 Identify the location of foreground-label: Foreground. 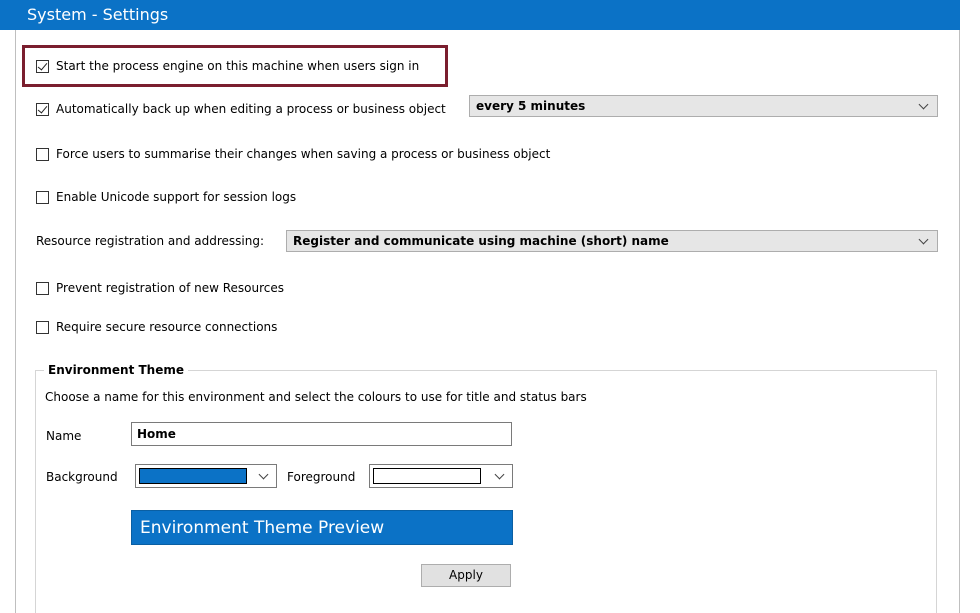
(321, 477).